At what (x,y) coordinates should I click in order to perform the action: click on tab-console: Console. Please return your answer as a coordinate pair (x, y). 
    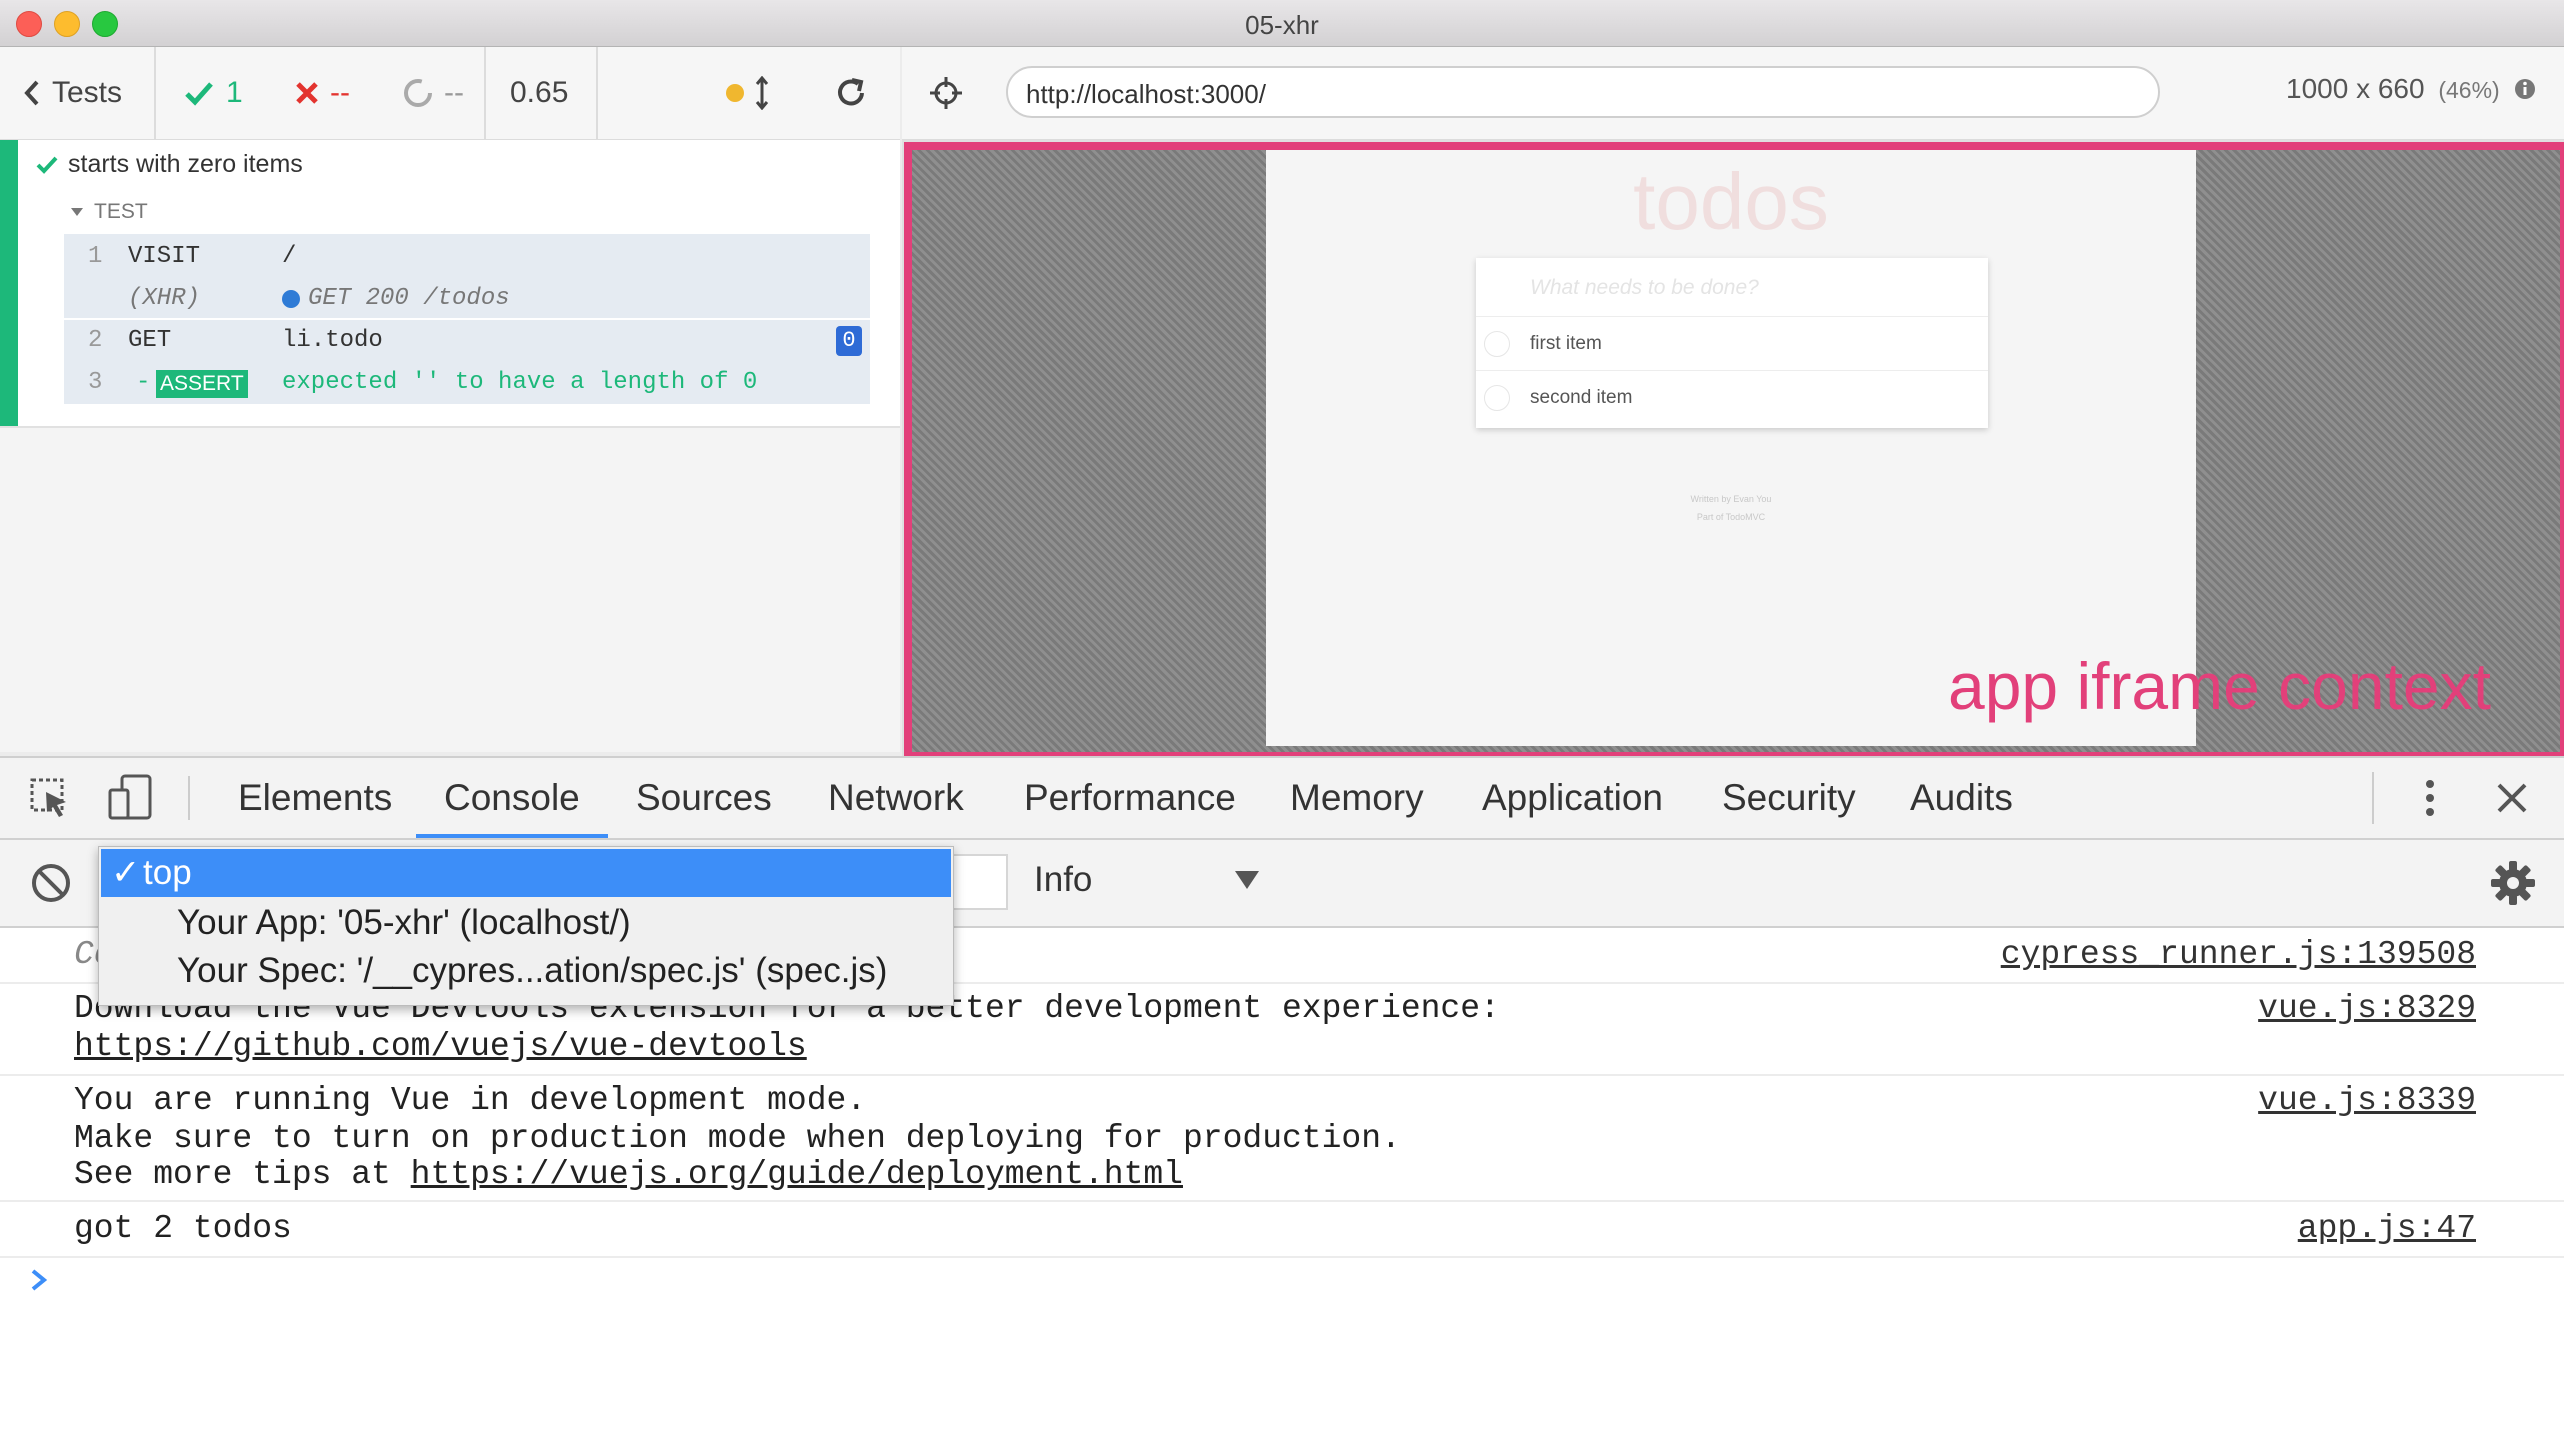
    Looking at the image, I should click on (512, 798).